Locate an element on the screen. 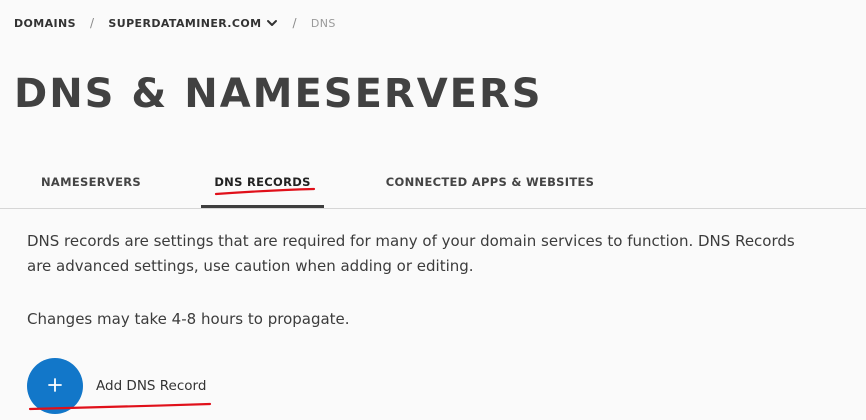  breadcrumb-domains-link: DOMAINS is located at coordinates (45, 23).